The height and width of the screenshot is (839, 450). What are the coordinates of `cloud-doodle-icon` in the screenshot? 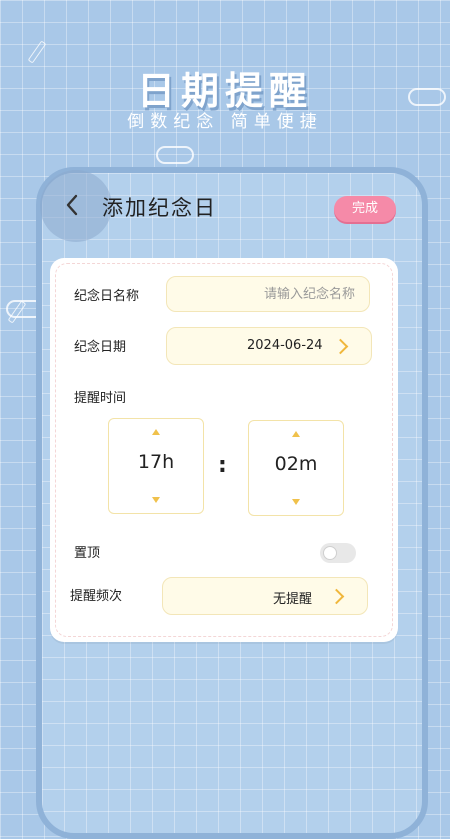 It's located at (175, 155).